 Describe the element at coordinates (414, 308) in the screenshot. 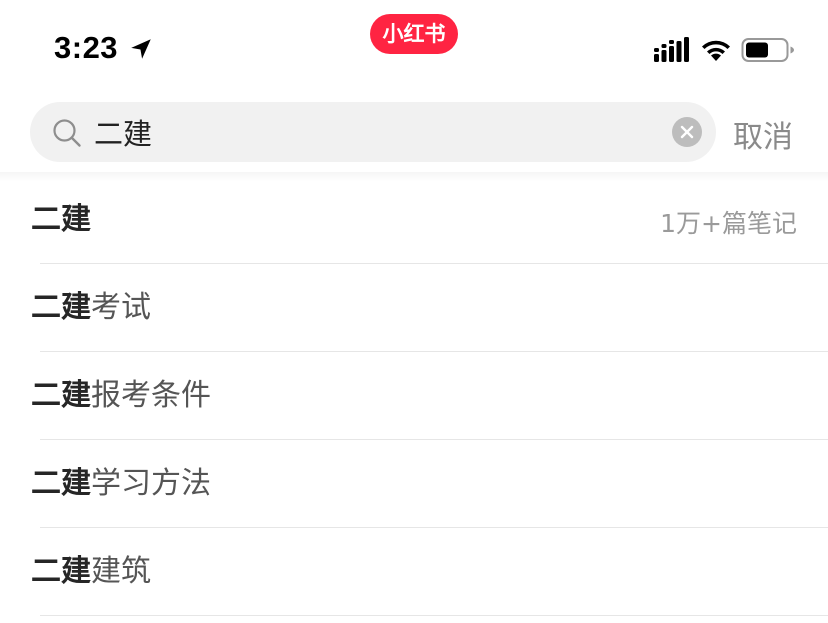

I see `suggestion-item: 二建考试` at that location.